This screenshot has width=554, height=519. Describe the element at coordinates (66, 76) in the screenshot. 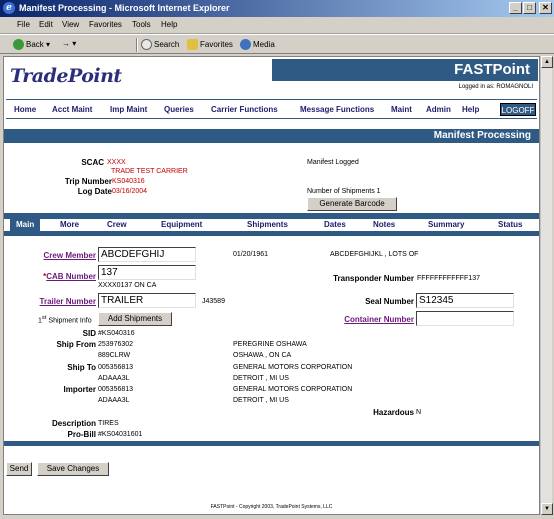

I see `tradepoint-logo: TradePoint` at that location.